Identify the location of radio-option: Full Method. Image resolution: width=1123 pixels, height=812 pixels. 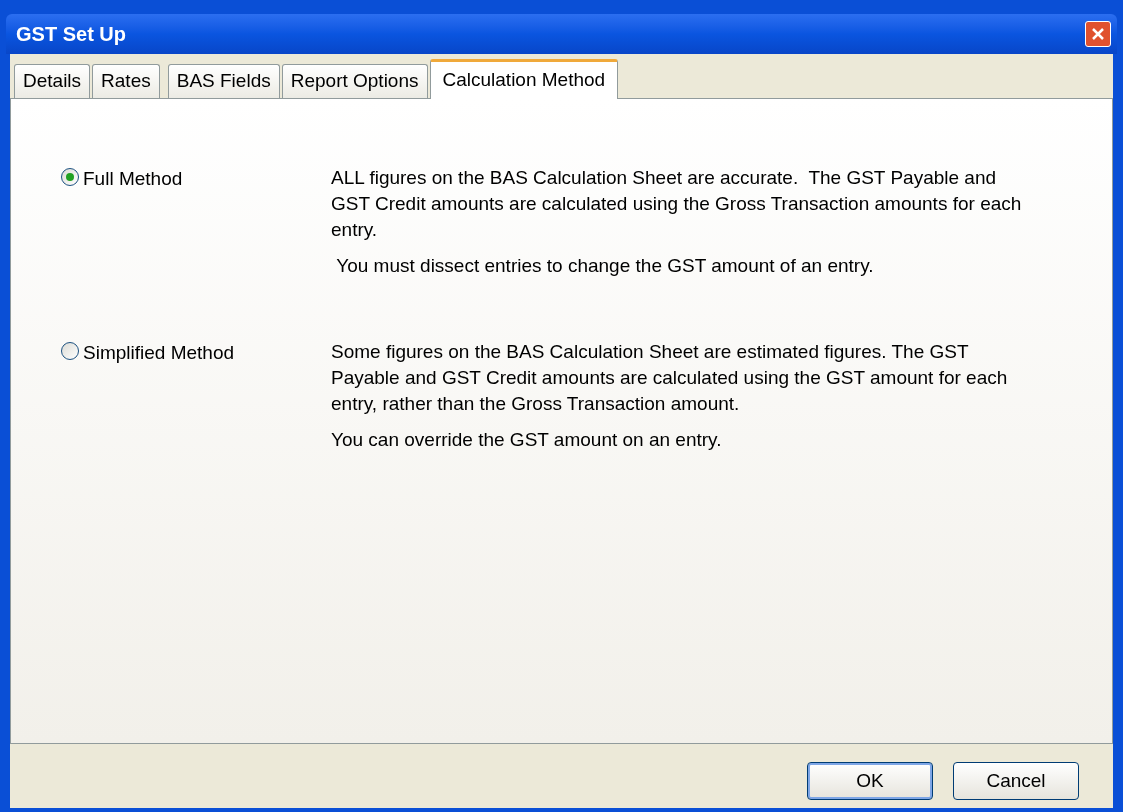
(196, 222).